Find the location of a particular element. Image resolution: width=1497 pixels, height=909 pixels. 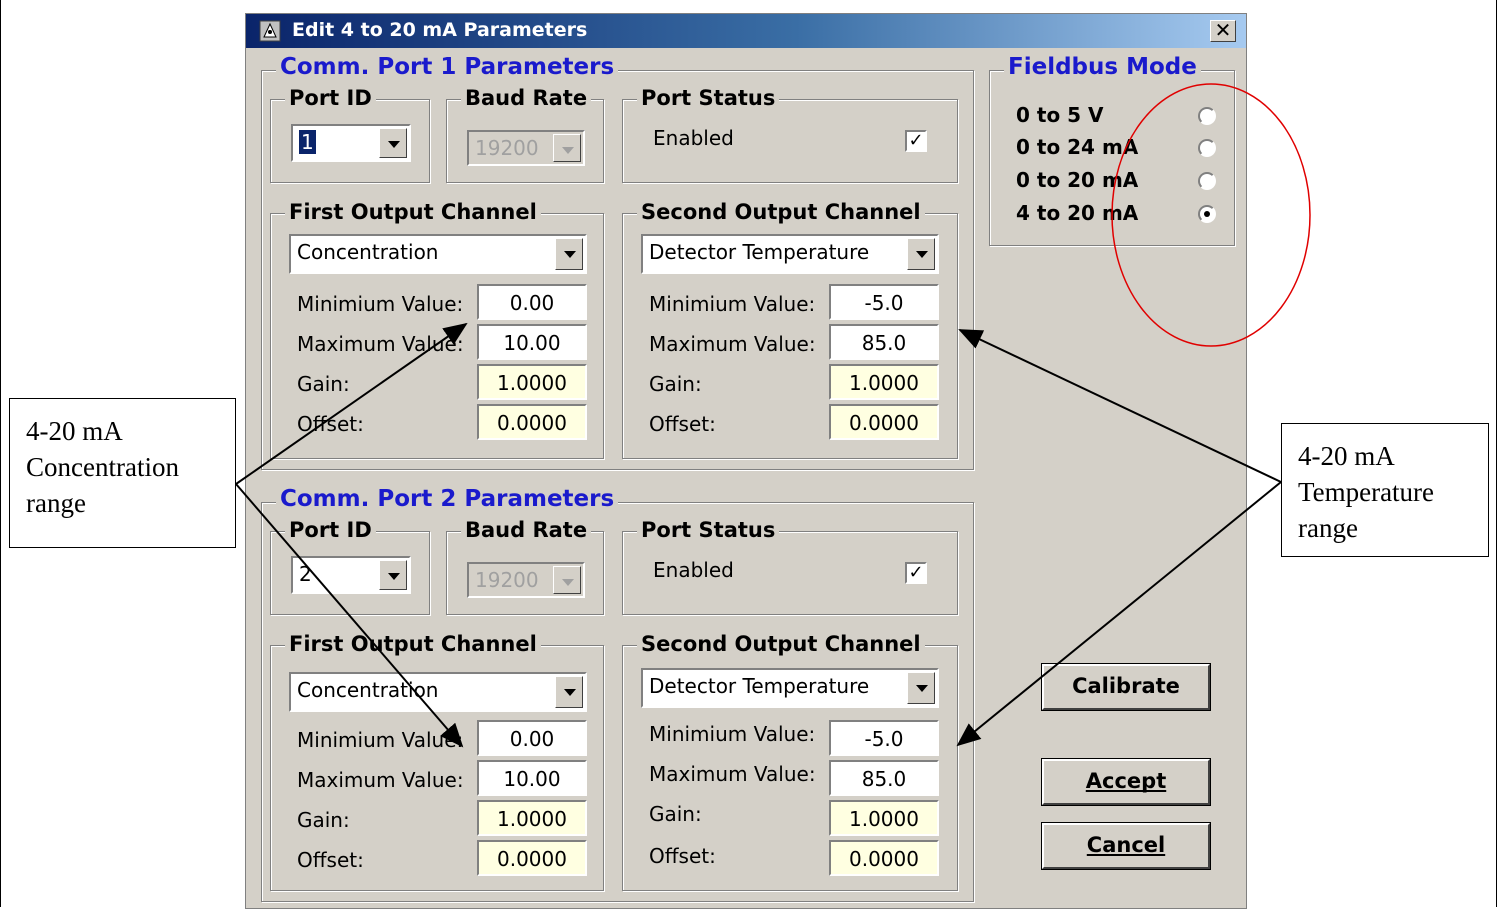

arrow-to-port2-min is located at coordinates (349, 615).